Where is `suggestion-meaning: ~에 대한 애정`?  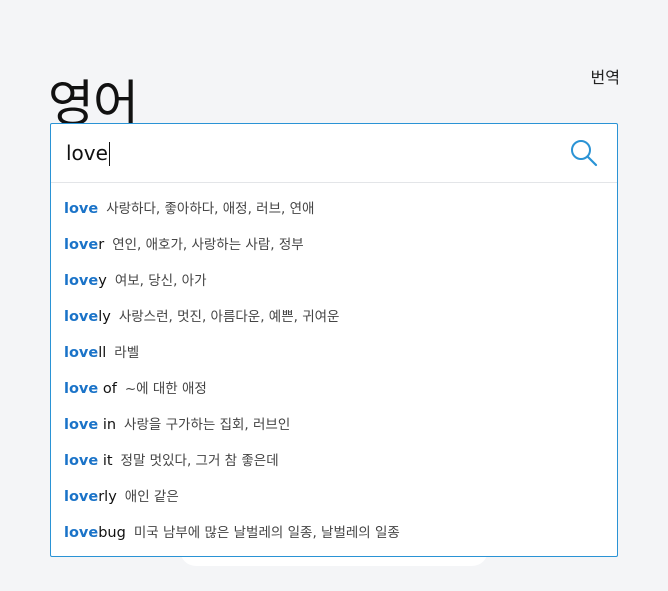
suggestion-meaning: ~에 대한 애정 is located at coordinates (165, 389).